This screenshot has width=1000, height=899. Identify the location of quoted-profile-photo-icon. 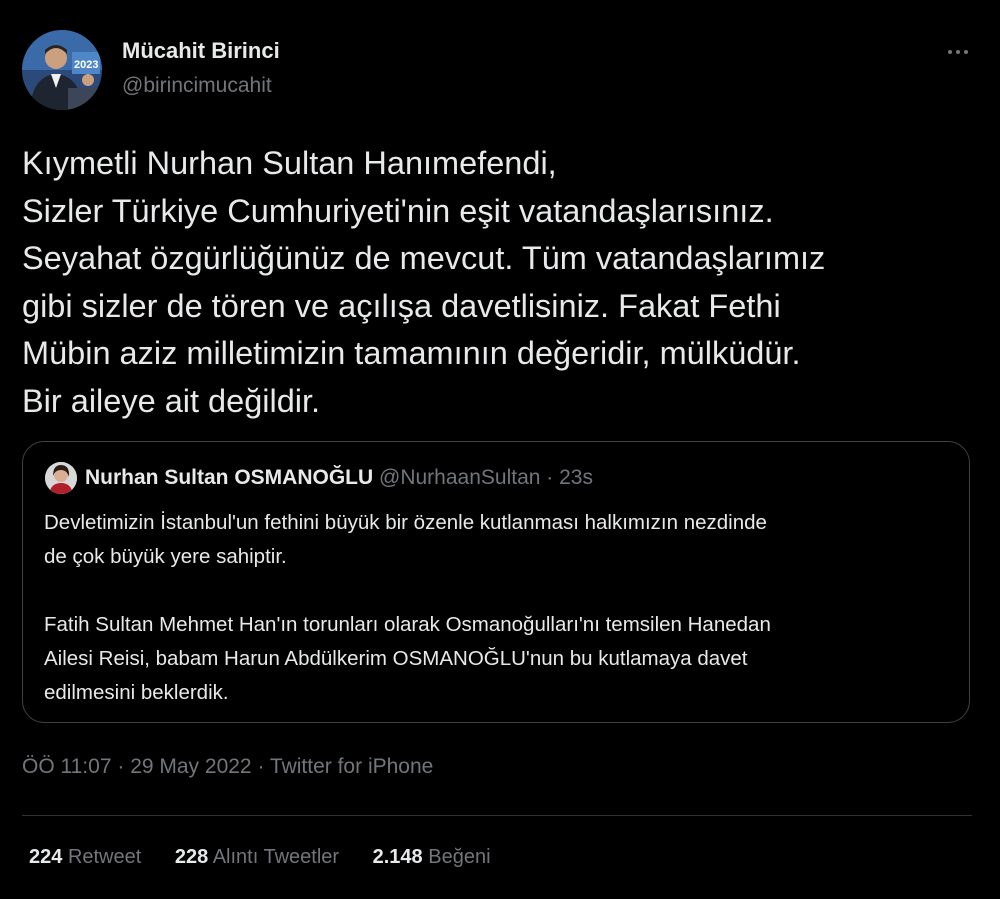
(61, 478).